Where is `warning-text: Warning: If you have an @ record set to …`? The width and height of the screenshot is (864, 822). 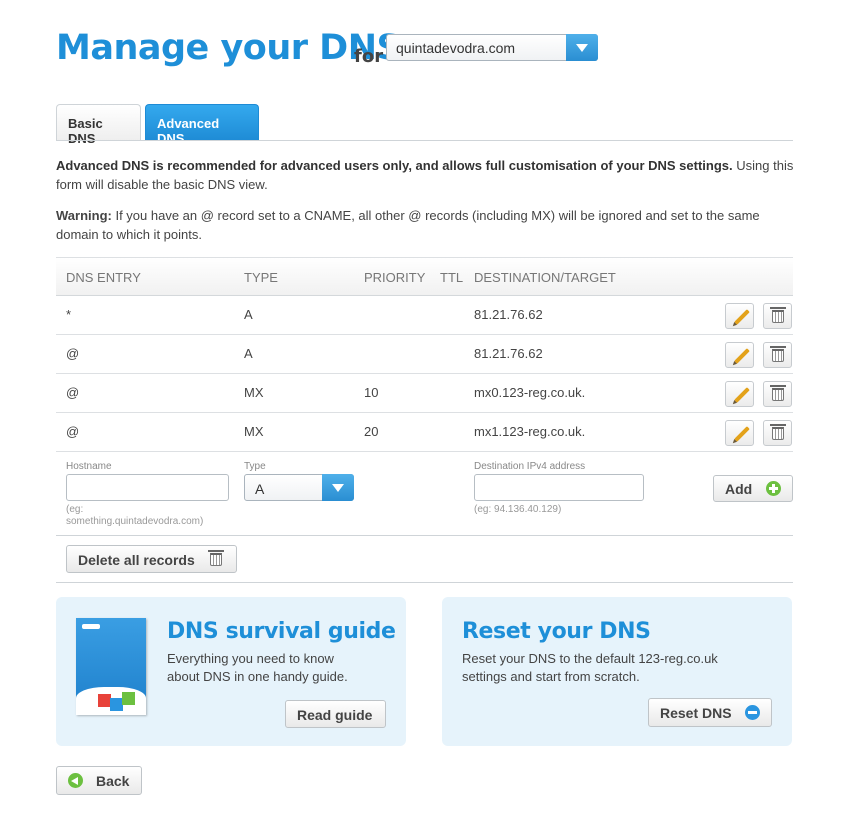
warning-text: Warning: If you have an @ record set to … is located at coordinates (426, 225).